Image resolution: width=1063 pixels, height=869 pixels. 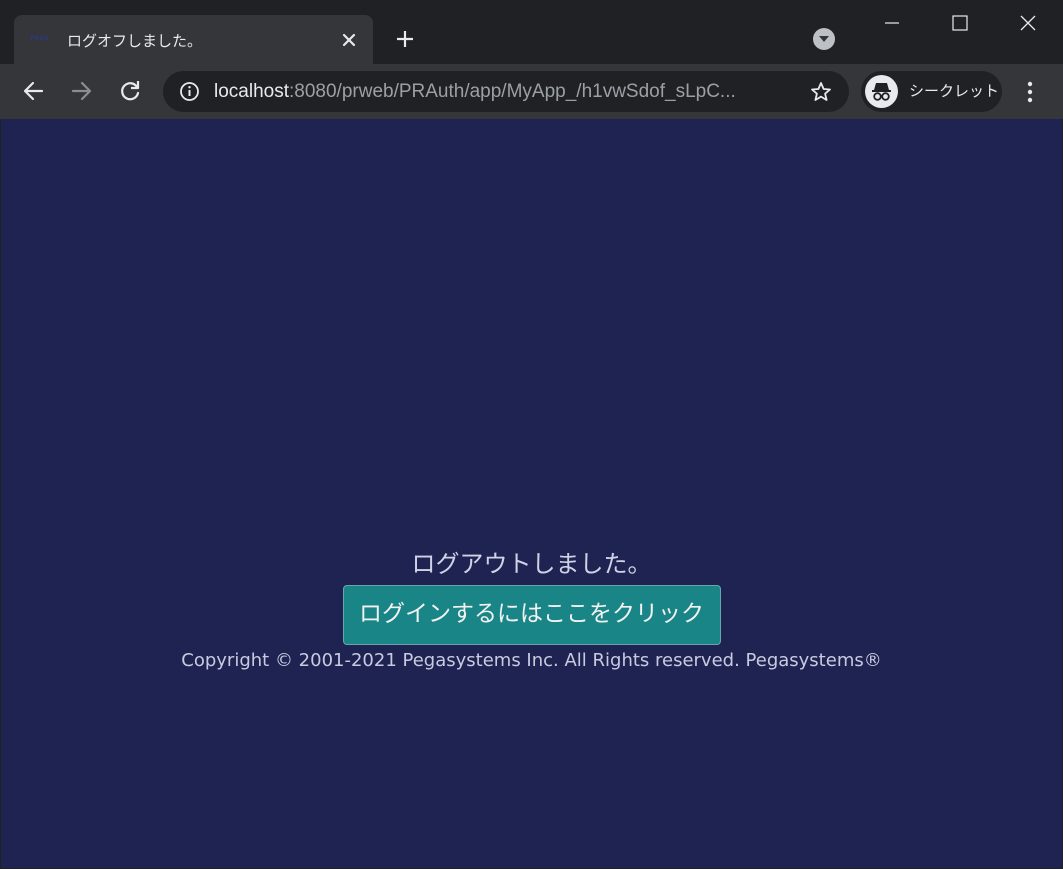 I want to click on browser-titlebar: PEGA ログオフしました。, so click(x=531, y=32).